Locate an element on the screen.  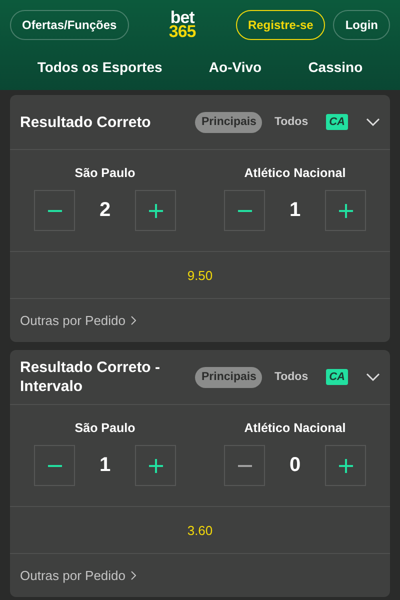
odds-value: 9.50 is located at coordinates (200, 275).